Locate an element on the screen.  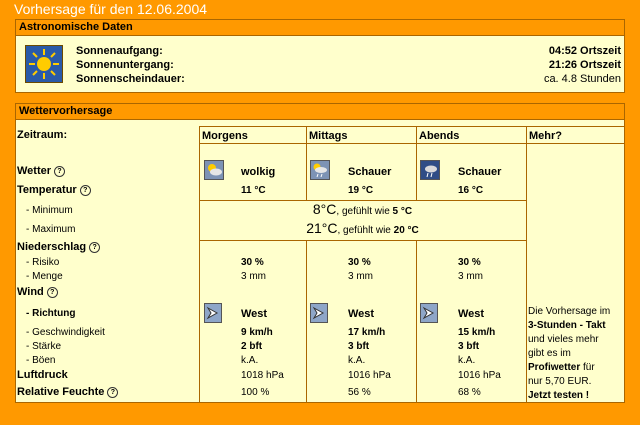
col-mehr: Mehr? is located at coordinates (575, 135).